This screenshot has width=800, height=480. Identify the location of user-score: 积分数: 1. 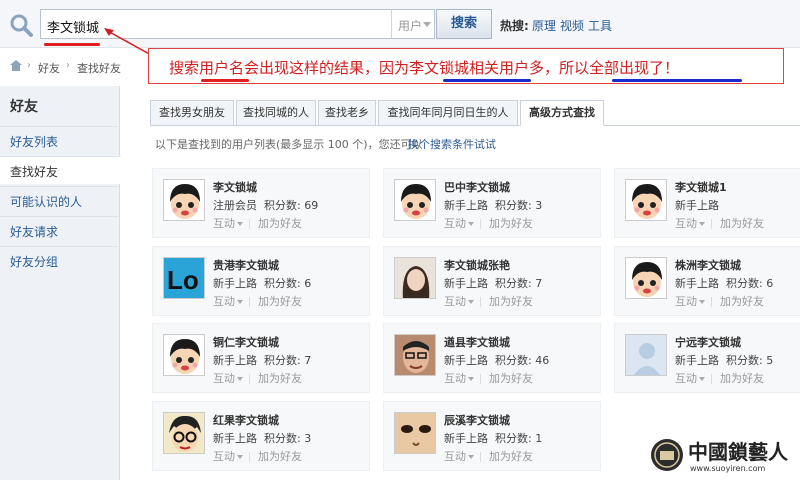
(515, 438).